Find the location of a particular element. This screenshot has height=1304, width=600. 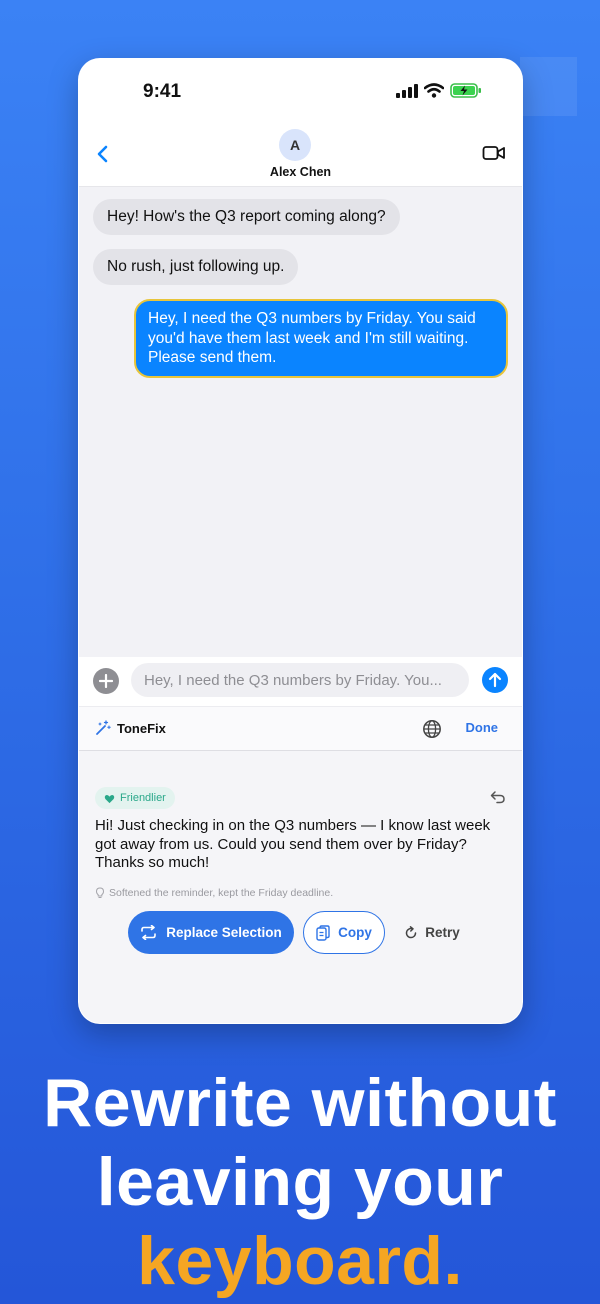

message-incoming: Hey! How's the Q3 report coming along? is located at coordinates (246, 217).